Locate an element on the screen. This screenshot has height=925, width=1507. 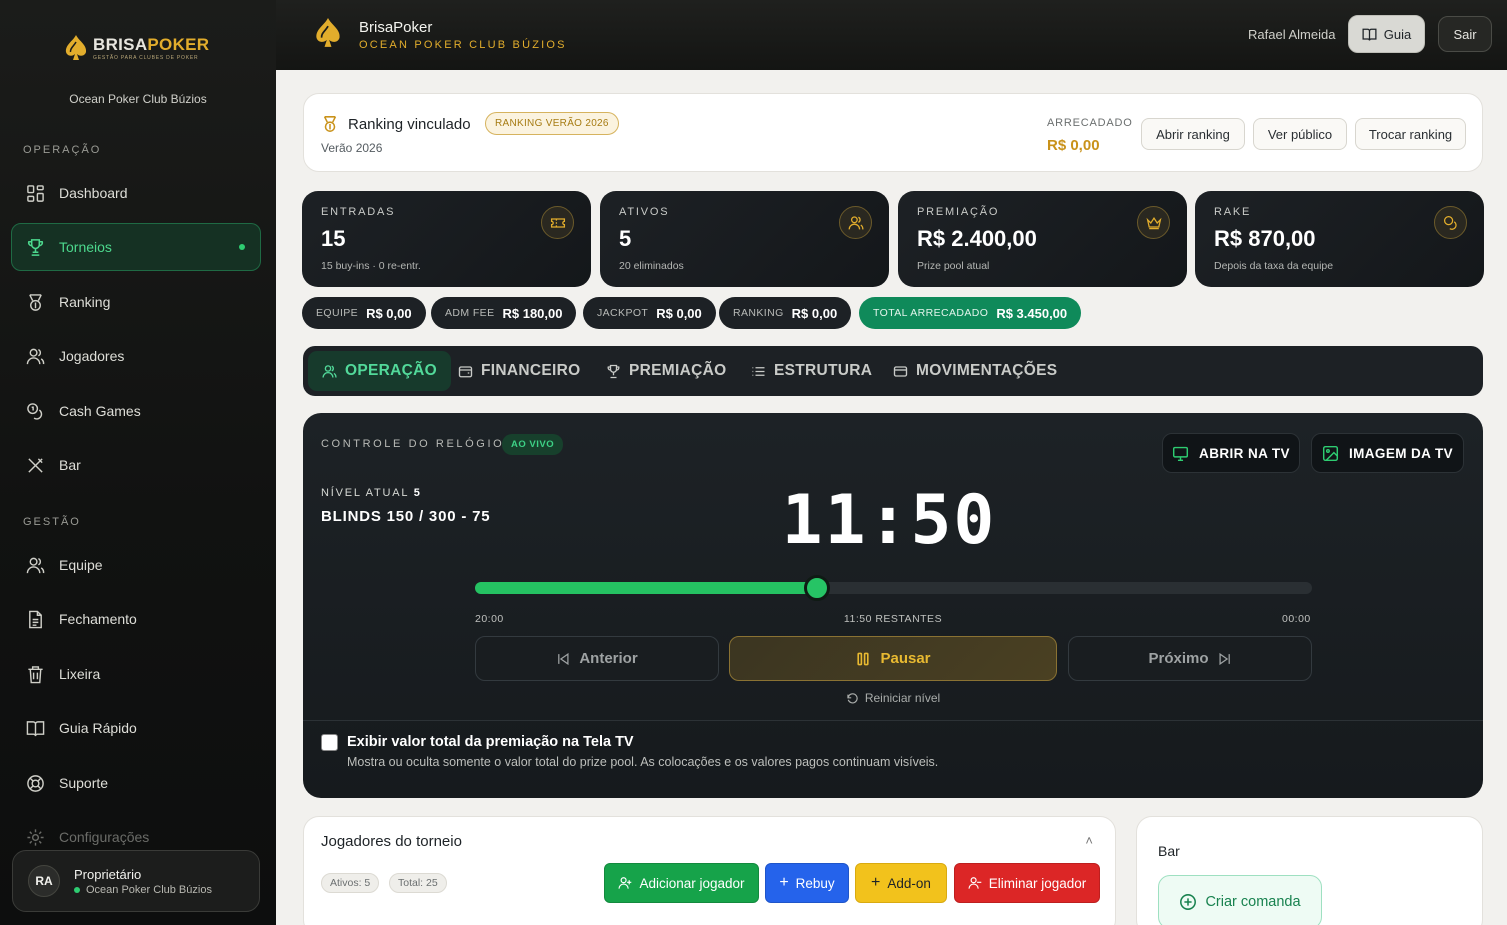
sidebar-item-cash-games: Cash Games is located at coordinates (136, 411).